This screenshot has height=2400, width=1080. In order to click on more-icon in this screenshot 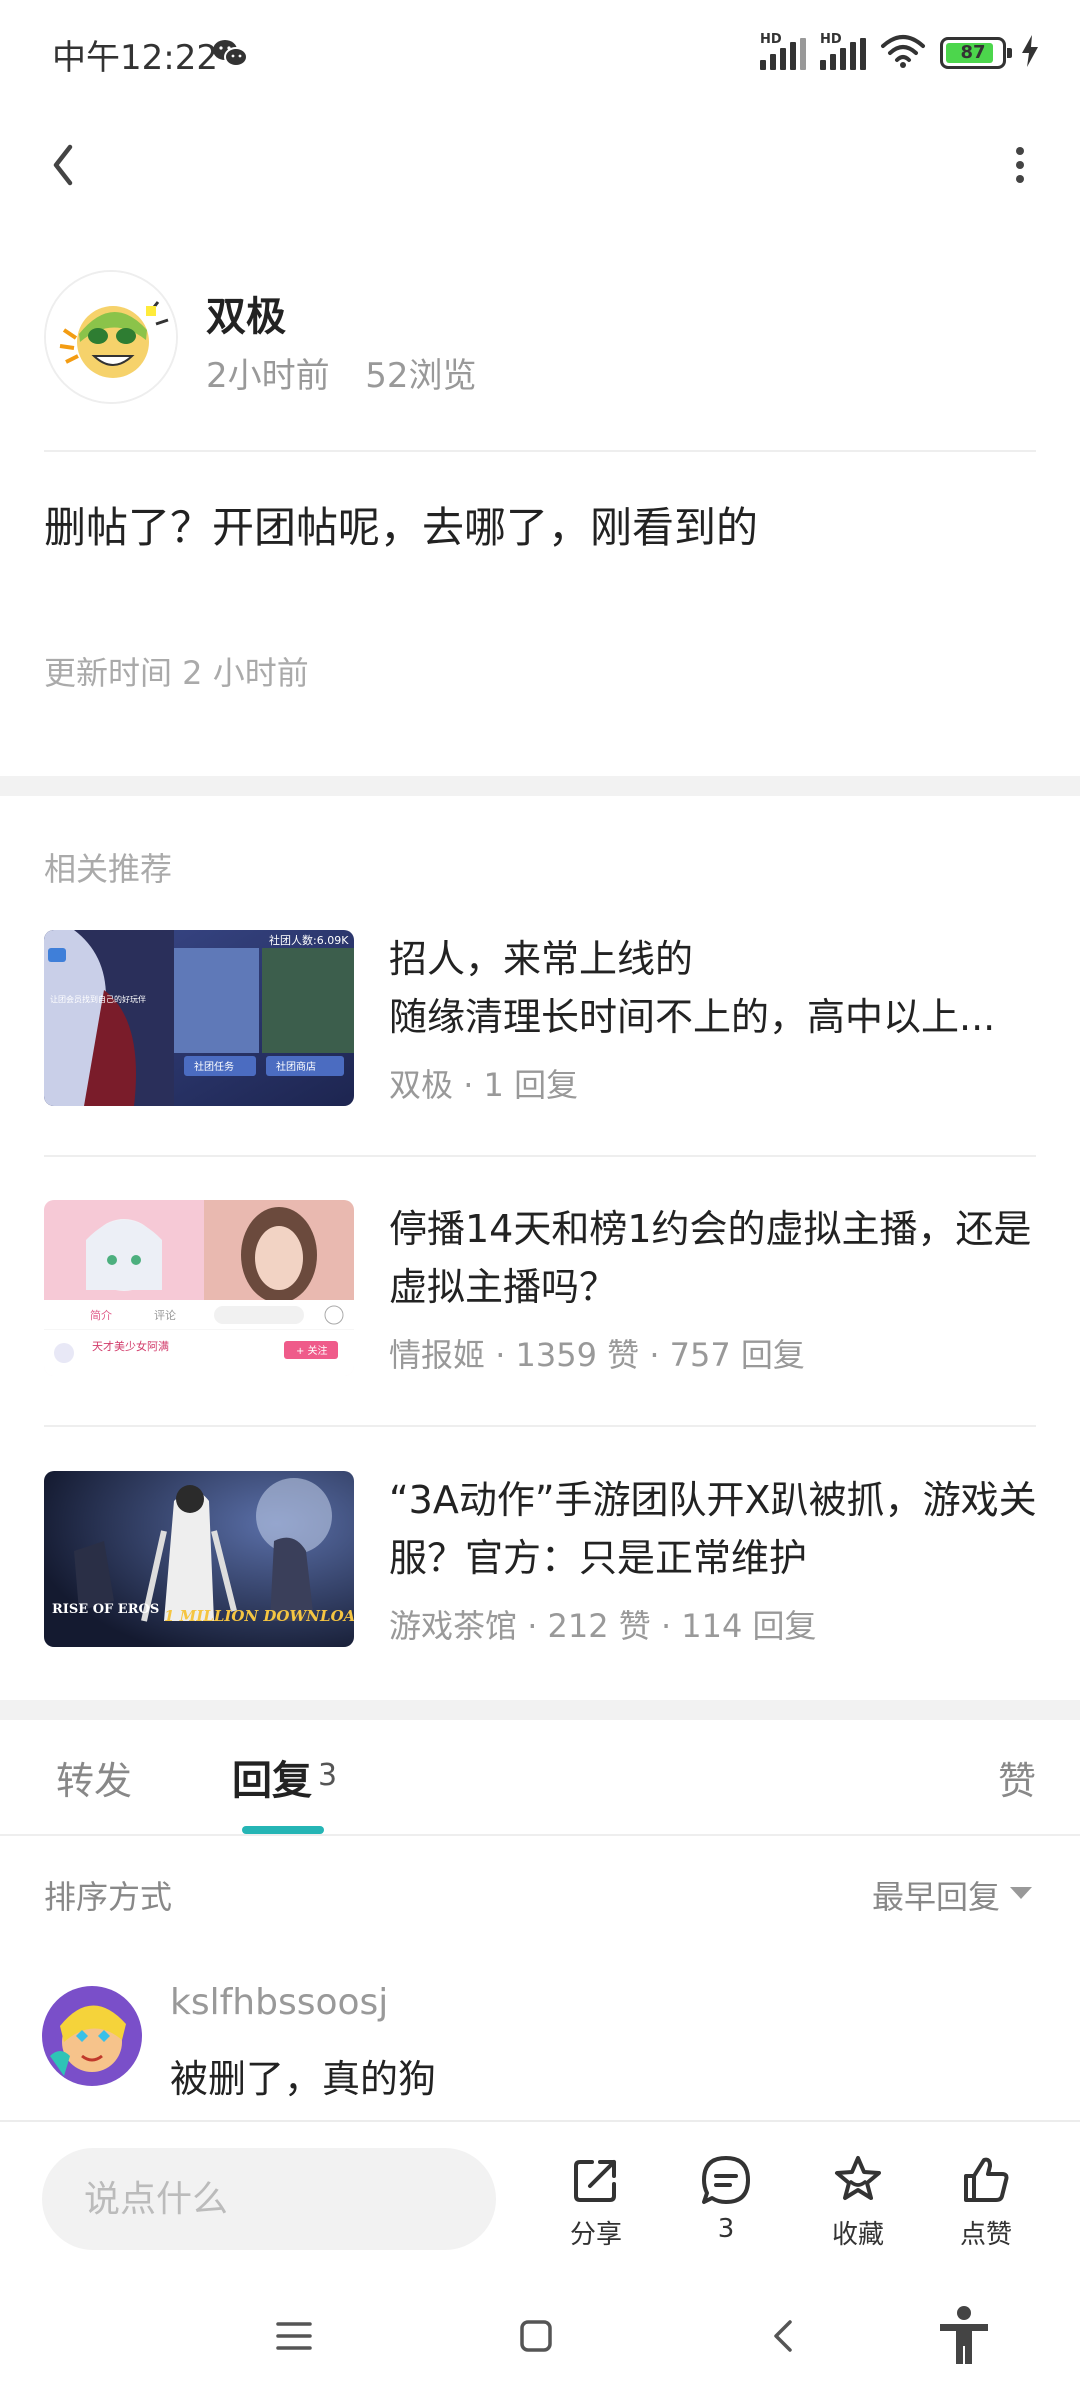, I will do `click(1020, 165)`.